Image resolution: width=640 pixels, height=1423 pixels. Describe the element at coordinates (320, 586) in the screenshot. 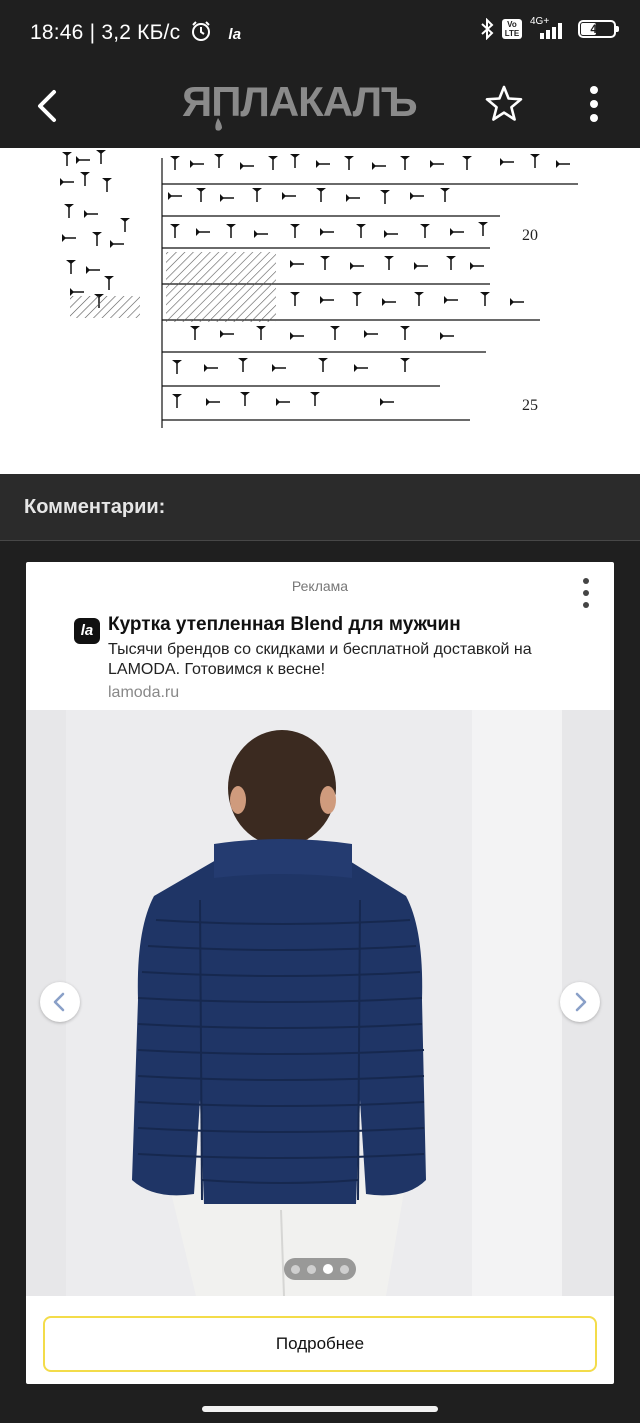

I see `ad-label: Реклама` at that location.